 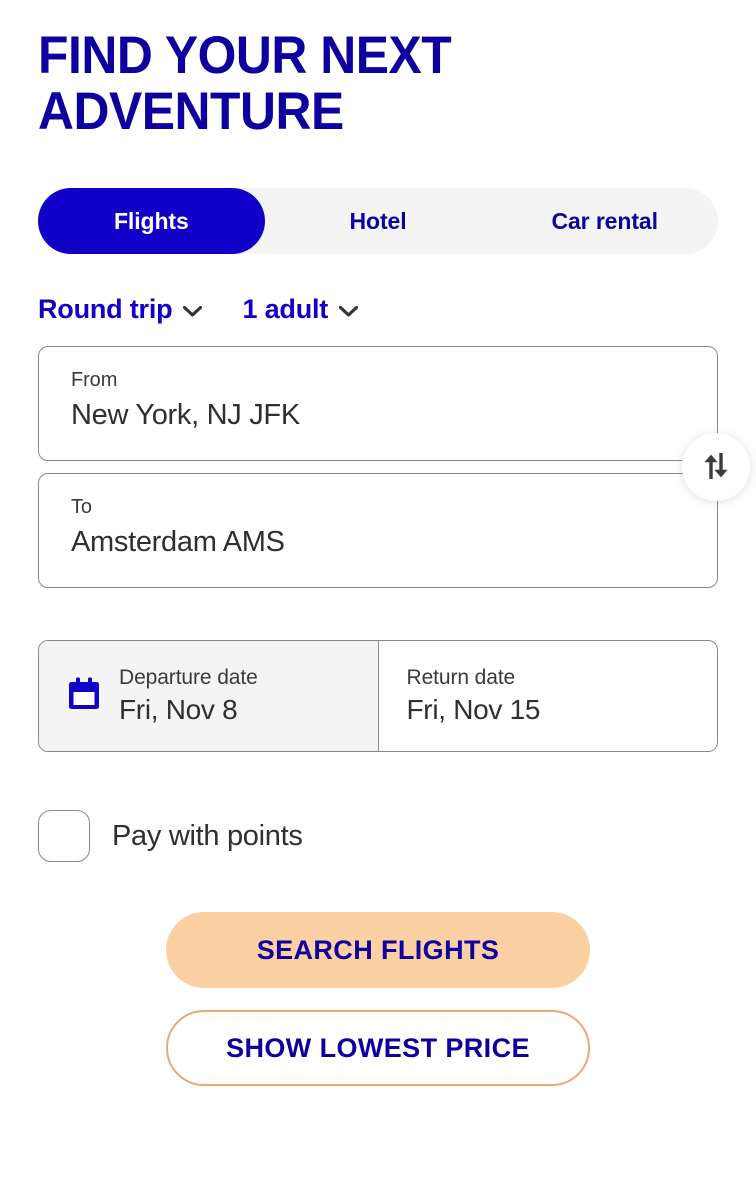 What do you see at coordinates (178, 709) in the screenshot?
I see `departure-date-value: Fri, Nov 8` at bounding box center [178, 709].